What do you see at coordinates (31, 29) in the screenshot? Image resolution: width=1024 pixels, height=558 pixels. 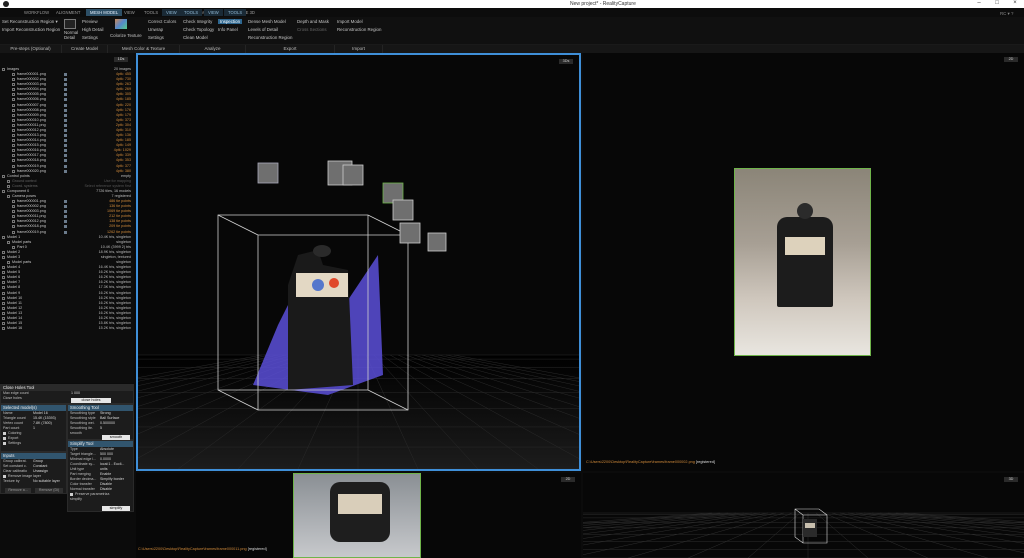 I see `import-reconstruction-region-button: Import Reconstruction Region` at bounding box center [31, 29].